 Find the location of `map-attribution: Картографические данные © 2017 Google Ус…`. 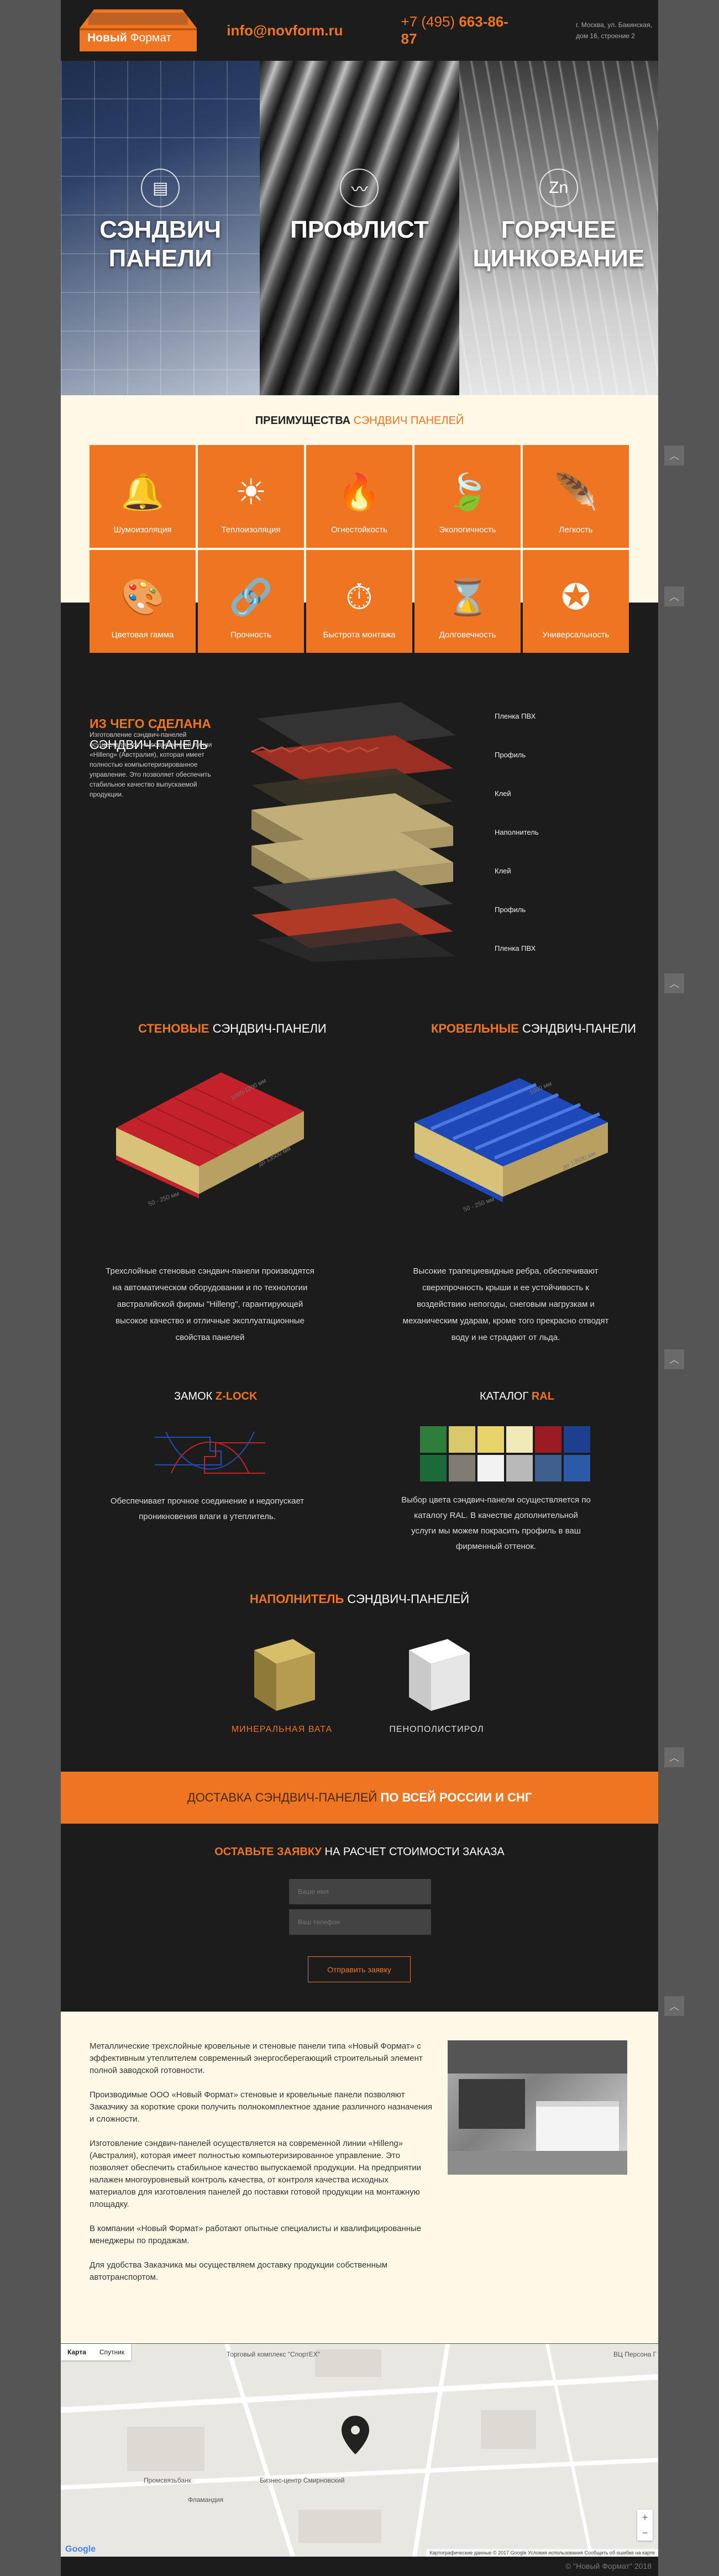

map-attribution: Картографические данные © 2017 Google Ус… is located at coordinates (542, 2553).